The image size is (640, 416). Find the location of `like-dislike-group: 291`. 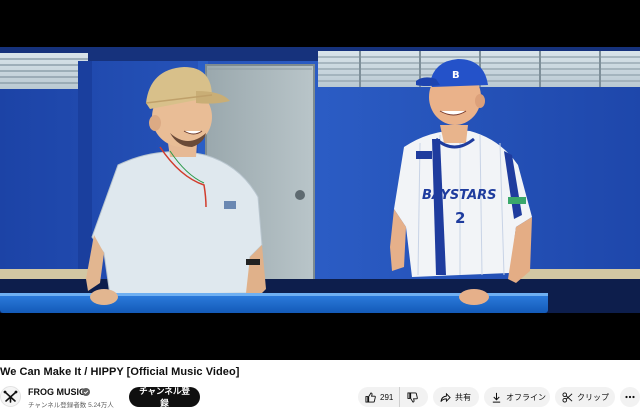

like-dislike-group: 291 is located at coordinates (393, 397).